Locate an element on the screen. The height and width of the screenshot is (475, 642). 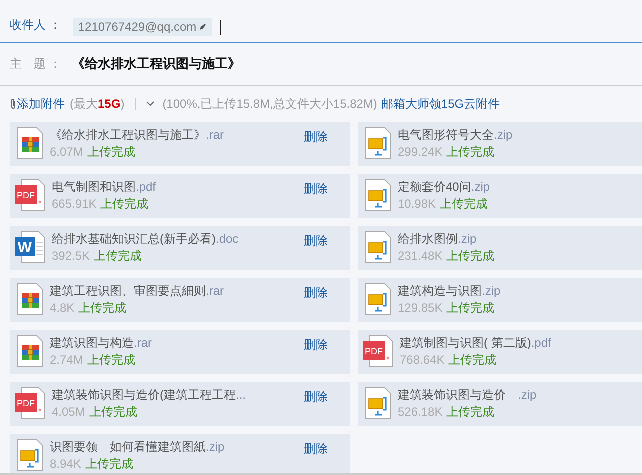
file-size: 2.74M is located at coordinates (67, 360).